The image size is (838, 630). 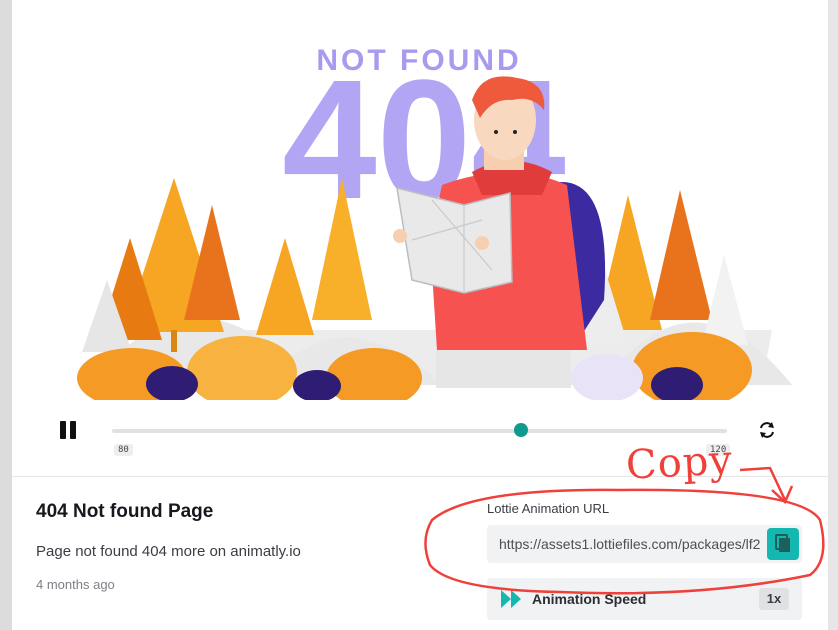 What do you see at coordinates (589, 599) in the screenshot?
I see `animation-speed-label: Animation Speed` at bounding box center [589, 599].